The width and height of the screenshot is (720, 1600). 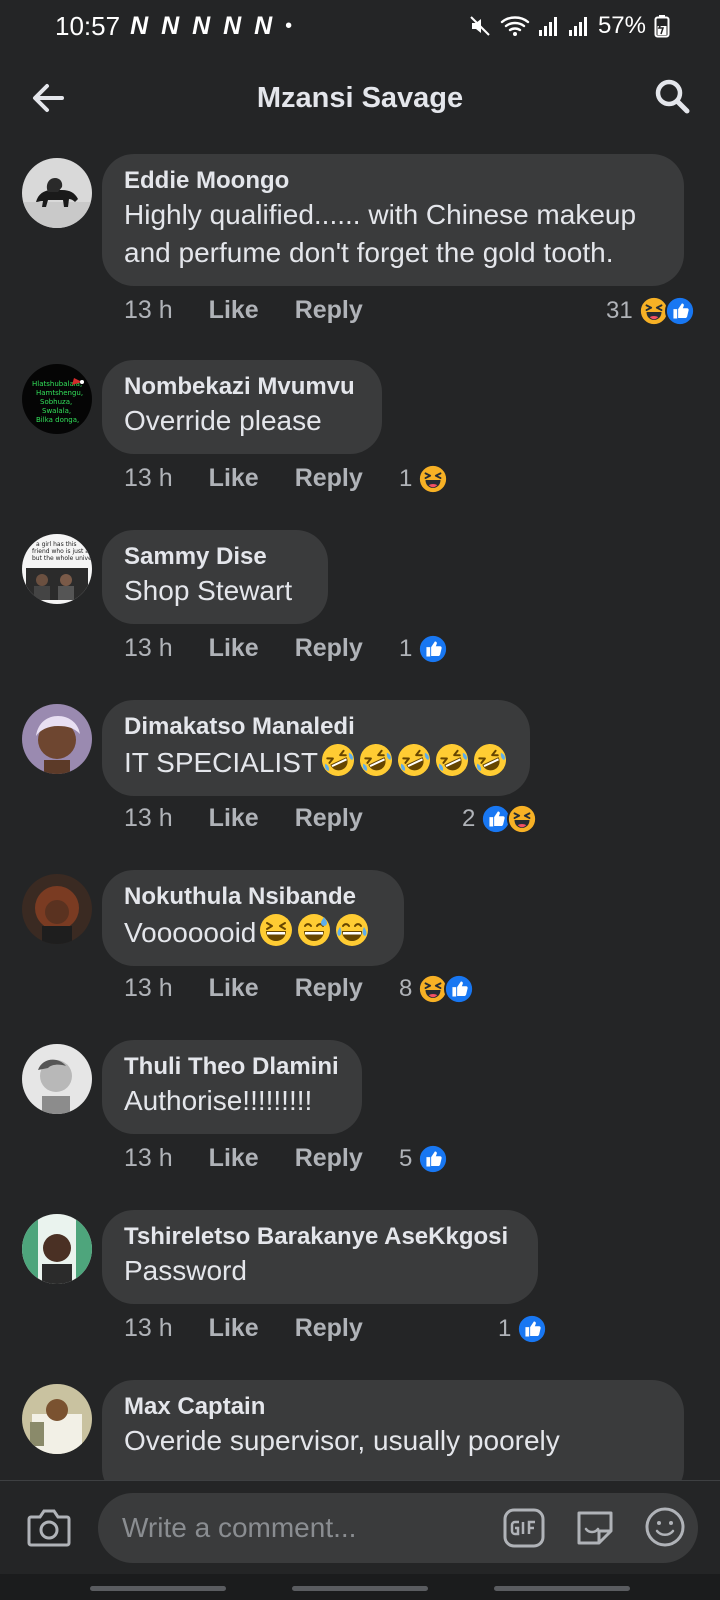 I want to click on nav-recent-apps, so click(x=158, y=1588).